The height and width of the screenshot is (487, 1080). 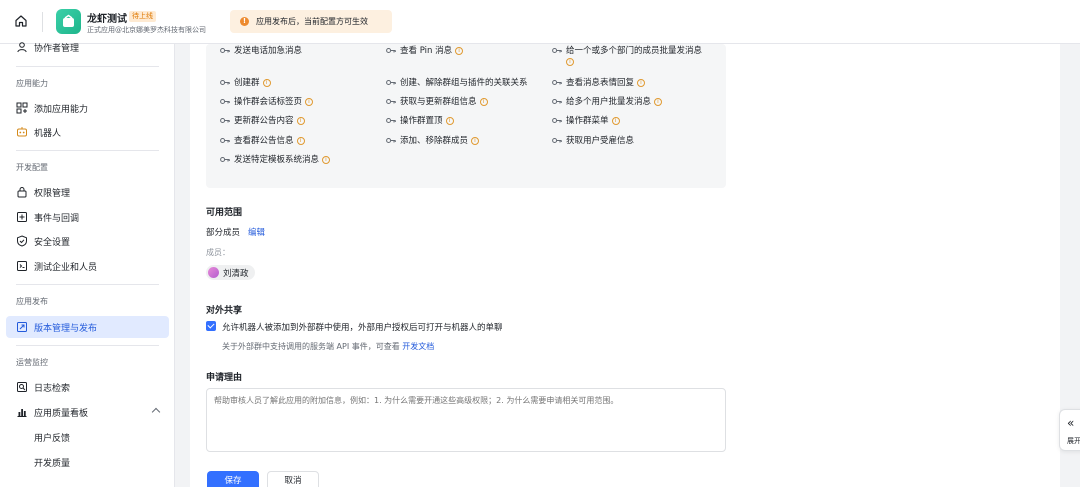 What do you see at coordinates (233, 479) in the screenshot?
I see `save-button: 保存` at bounding box center [233, 479].